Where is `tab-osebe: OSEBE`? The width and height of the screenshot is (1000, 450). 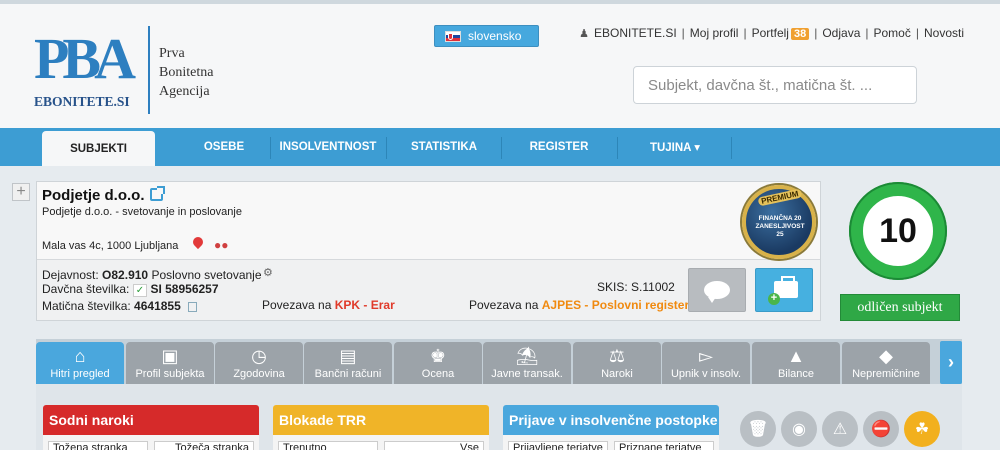 tab-osebe: OSEBE is located at coordinates (224, 147).